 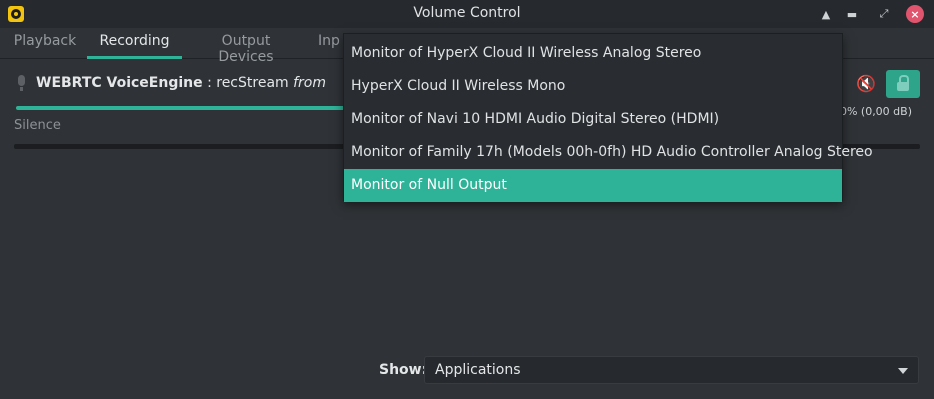 What do you see at coordinates (915, 14) in the screenshot?
I see `close-button: ×` at bounding box center [915, 14].